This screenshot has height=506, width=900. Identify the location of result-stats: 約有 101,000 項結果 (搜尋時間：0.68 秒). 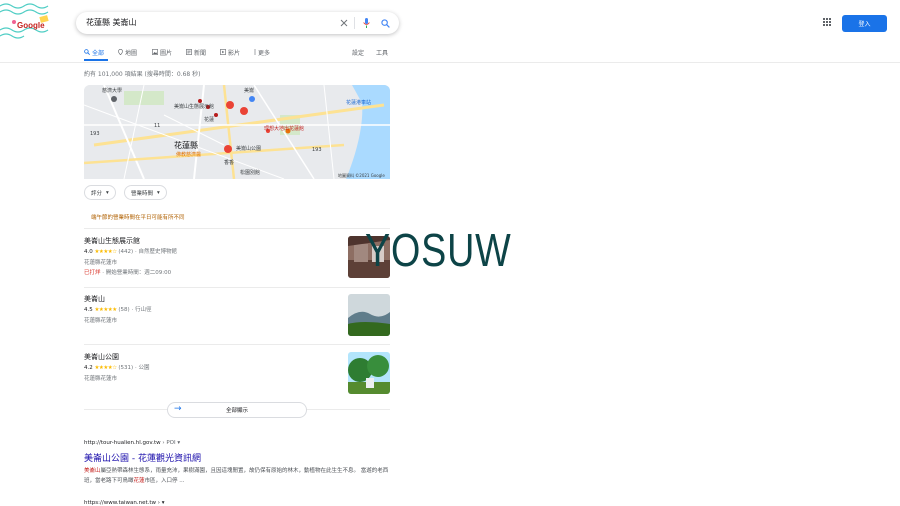
(142, 74).